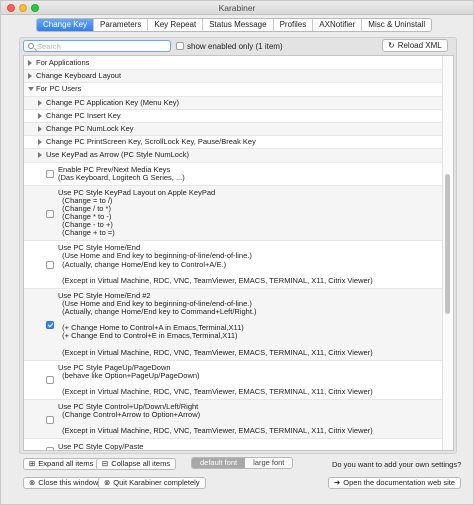 The image size is (474, 505). I want to click on reload-xml-label: Reload XML, so click(419, 45).